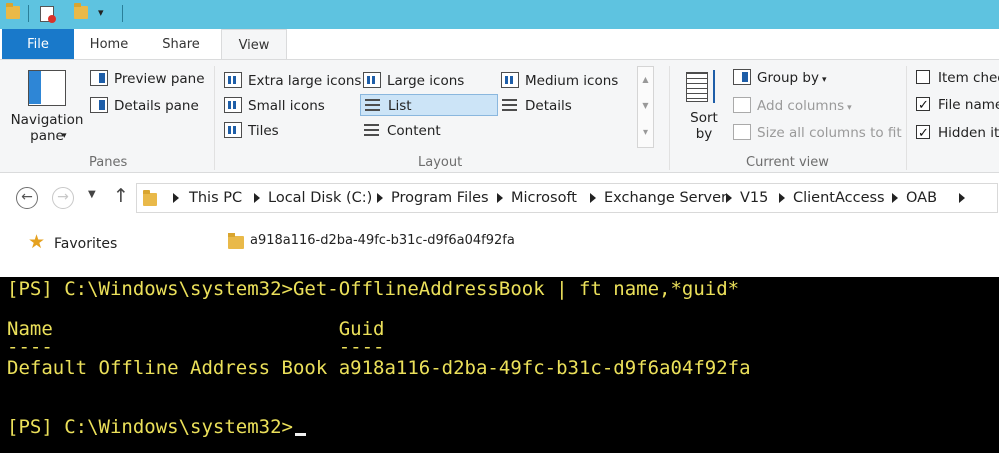 The height and width of the screenshot is (453, 999). What do you see at coordinates (300, 434) in the screenshot?
I see `text-cursor` at bounding box center [300, 434].